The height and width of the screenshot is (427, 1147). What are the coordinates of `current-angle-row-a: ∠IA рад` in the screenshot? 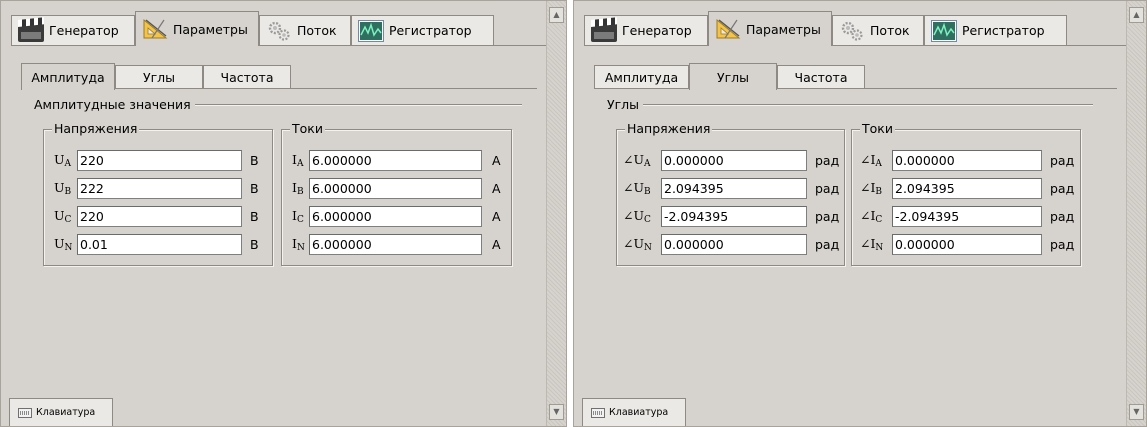 It's located at (966, 160).